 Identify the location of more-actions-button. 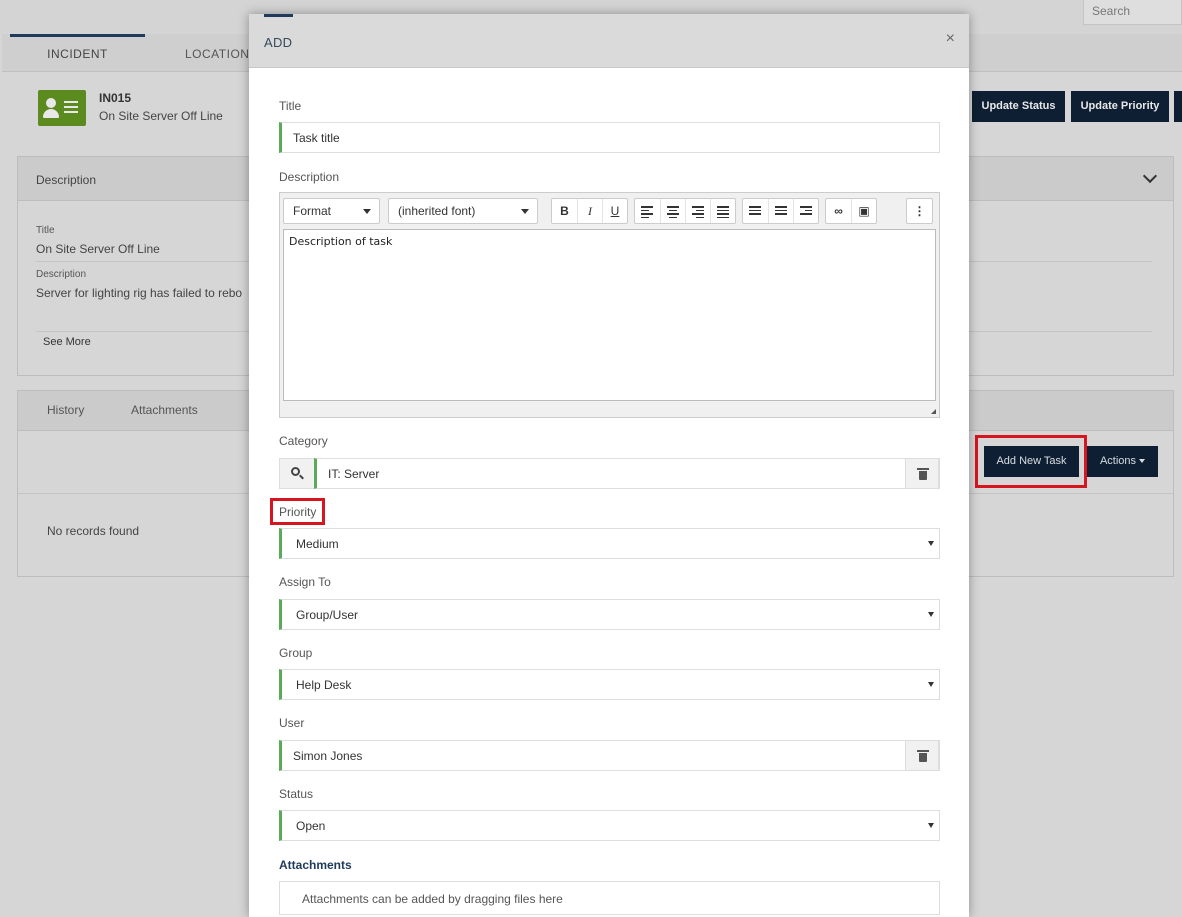
(1178, 106).